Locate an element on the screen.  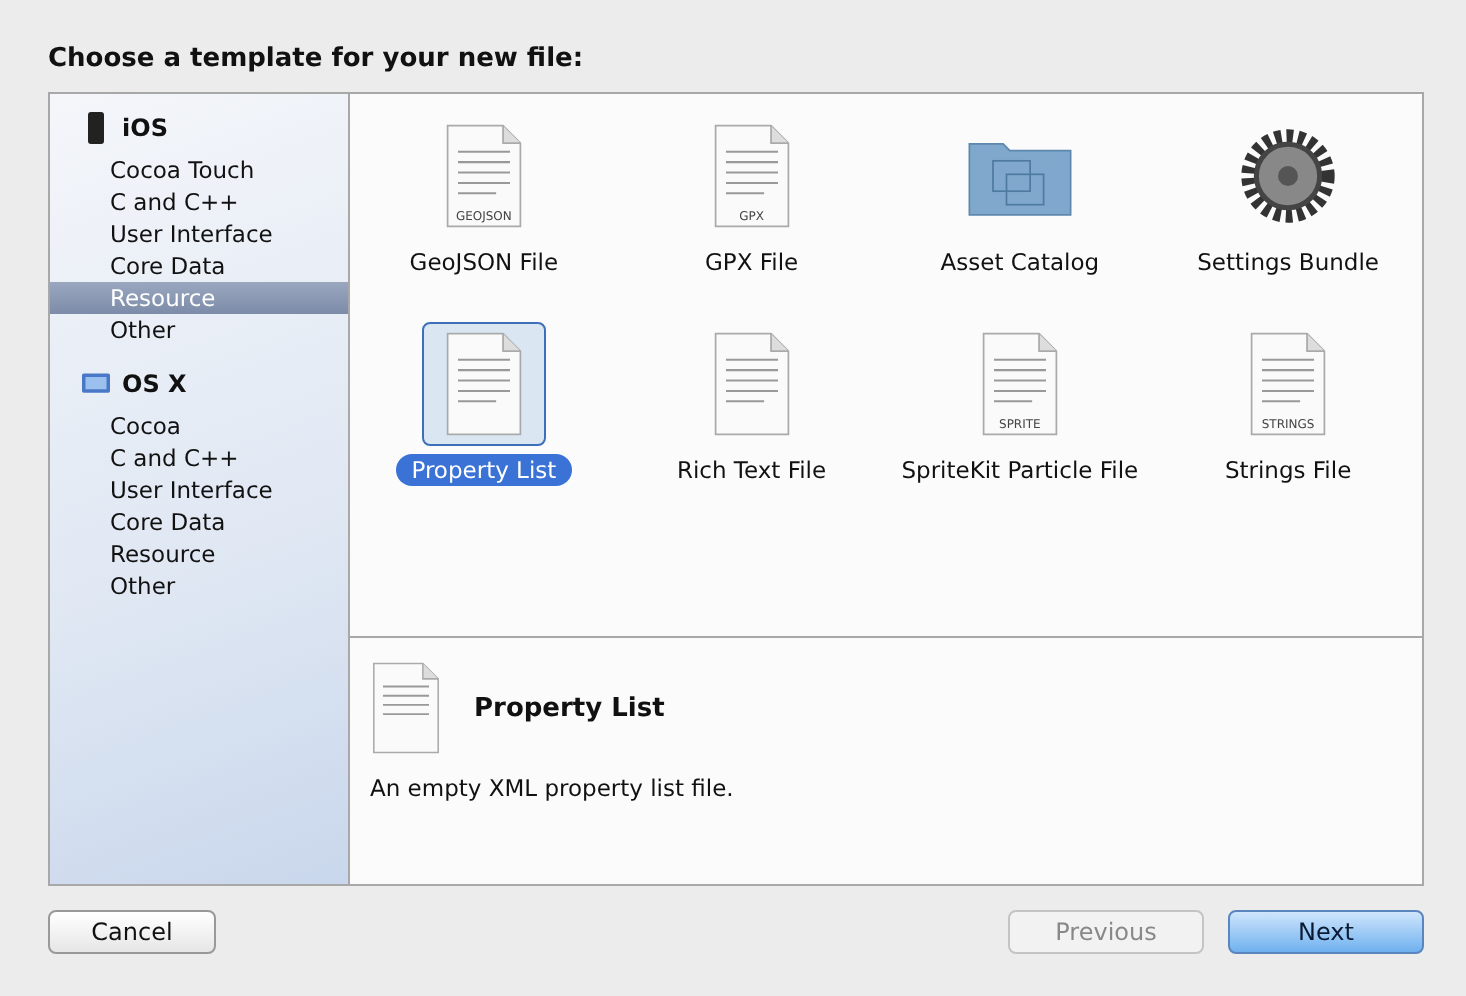
template-label: Strings File is located at coordinates (1288, 470).